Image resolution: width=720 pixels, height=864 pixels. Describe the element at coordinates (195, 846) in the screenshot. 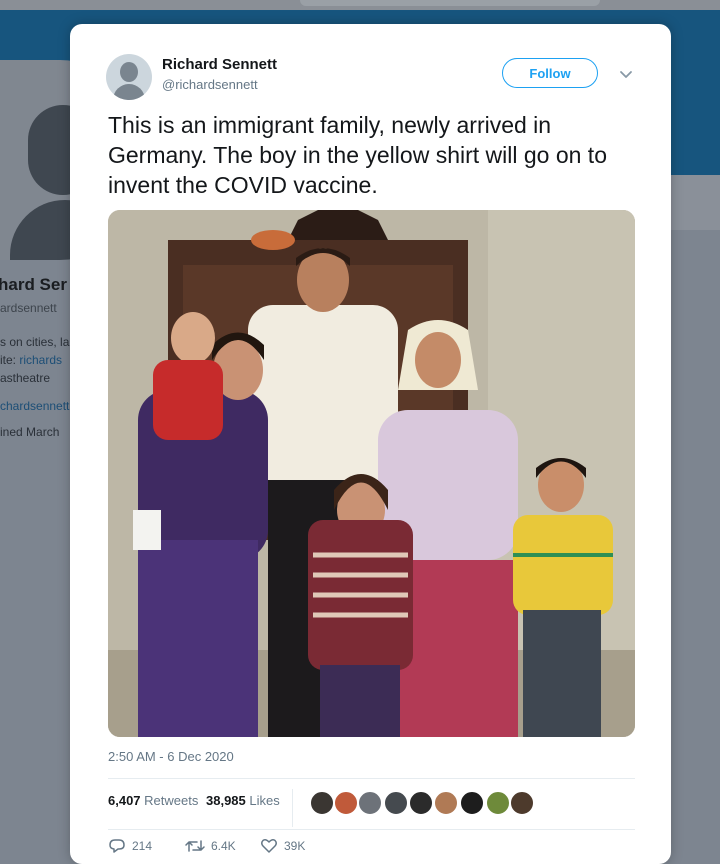

I see `retweet-icon` at that location.